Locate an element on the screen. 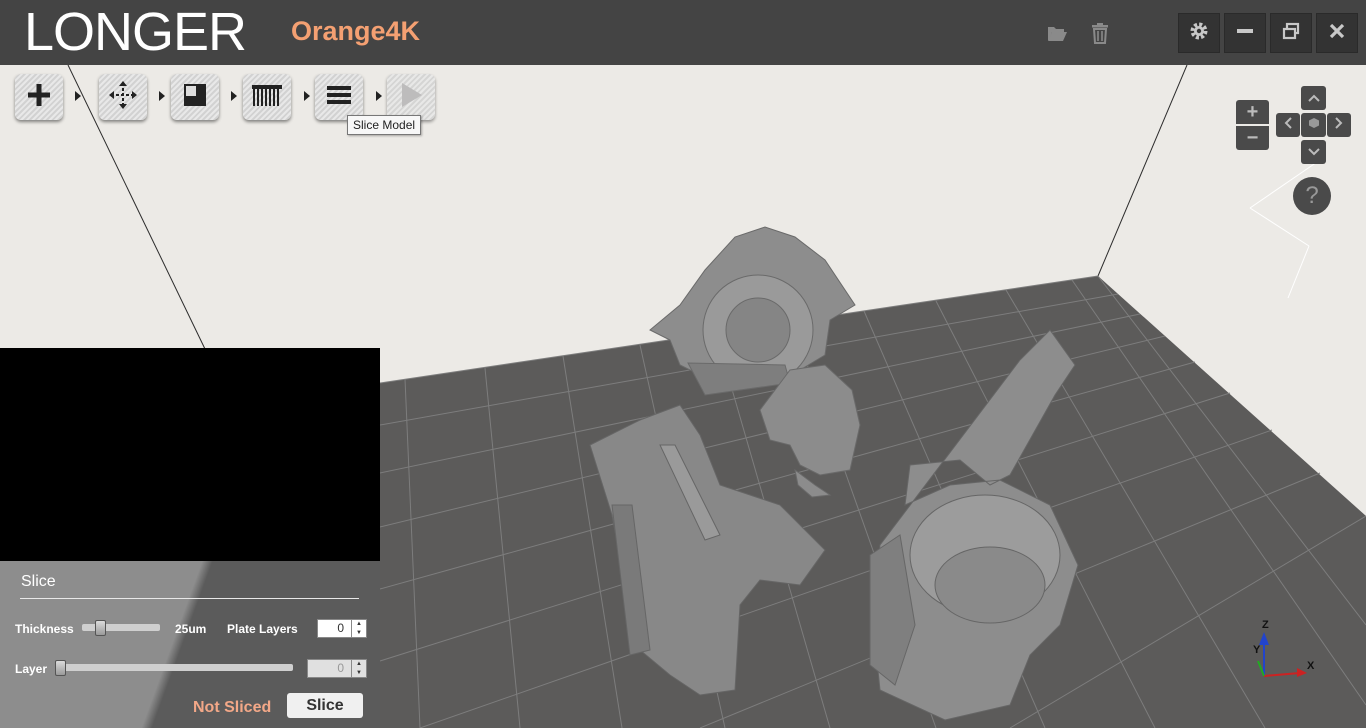 This screenshot has height=728, width=1366. support-button is located at coordinates (195, 97).